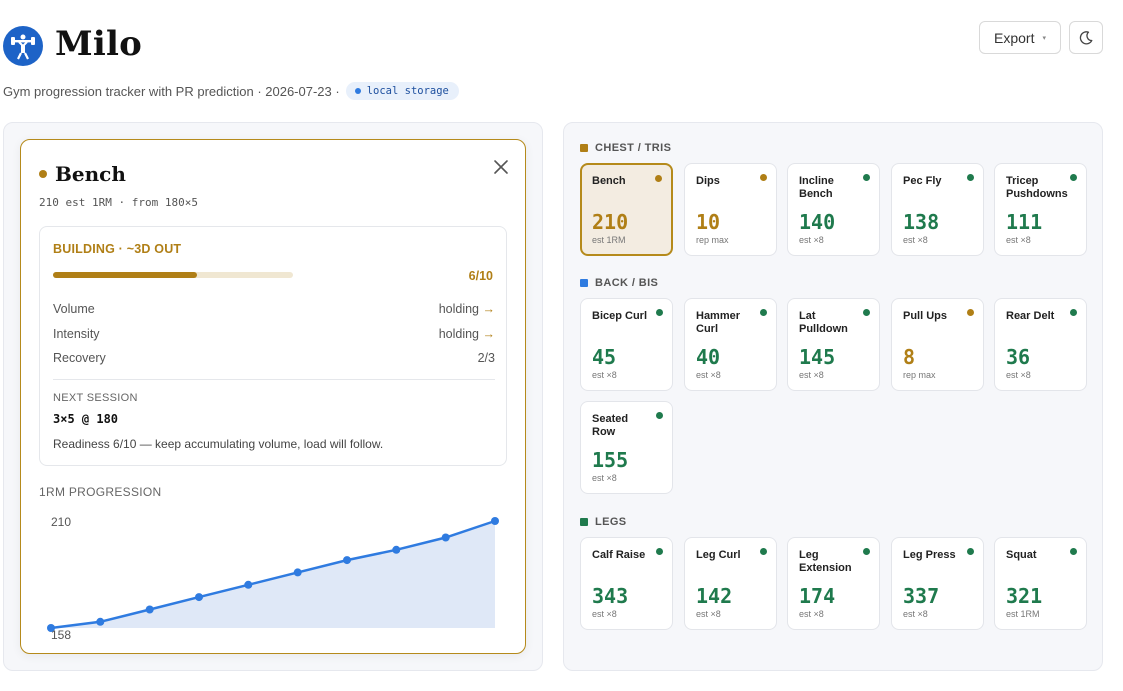 The image size is (1123, 691). I want to click on exercise-tile: Leg Curl 142 est ×8, so click(730, 583).